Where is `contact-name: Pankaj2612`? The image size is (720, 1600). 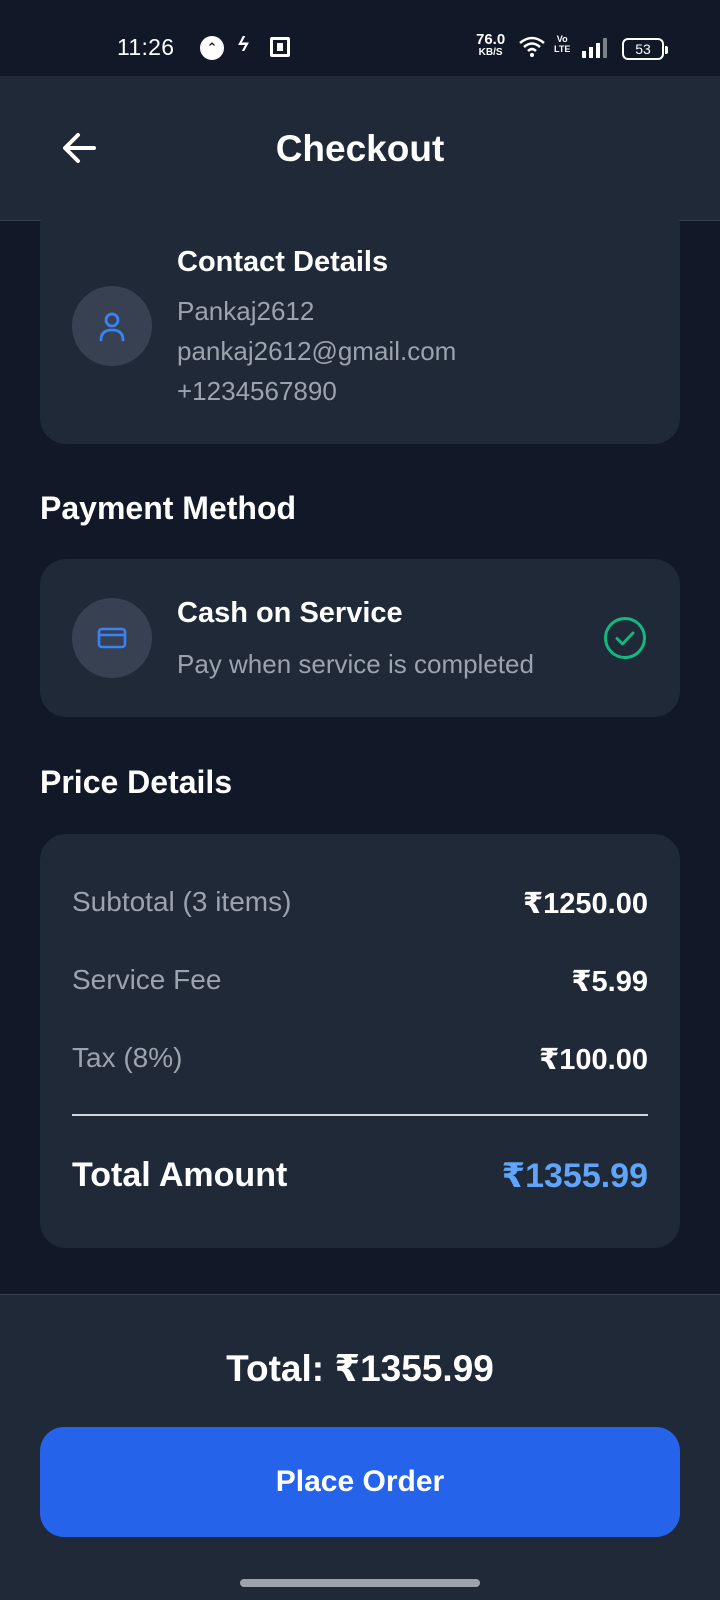
contact-name: Pankaj2612 is located at coordinates (246, 311).